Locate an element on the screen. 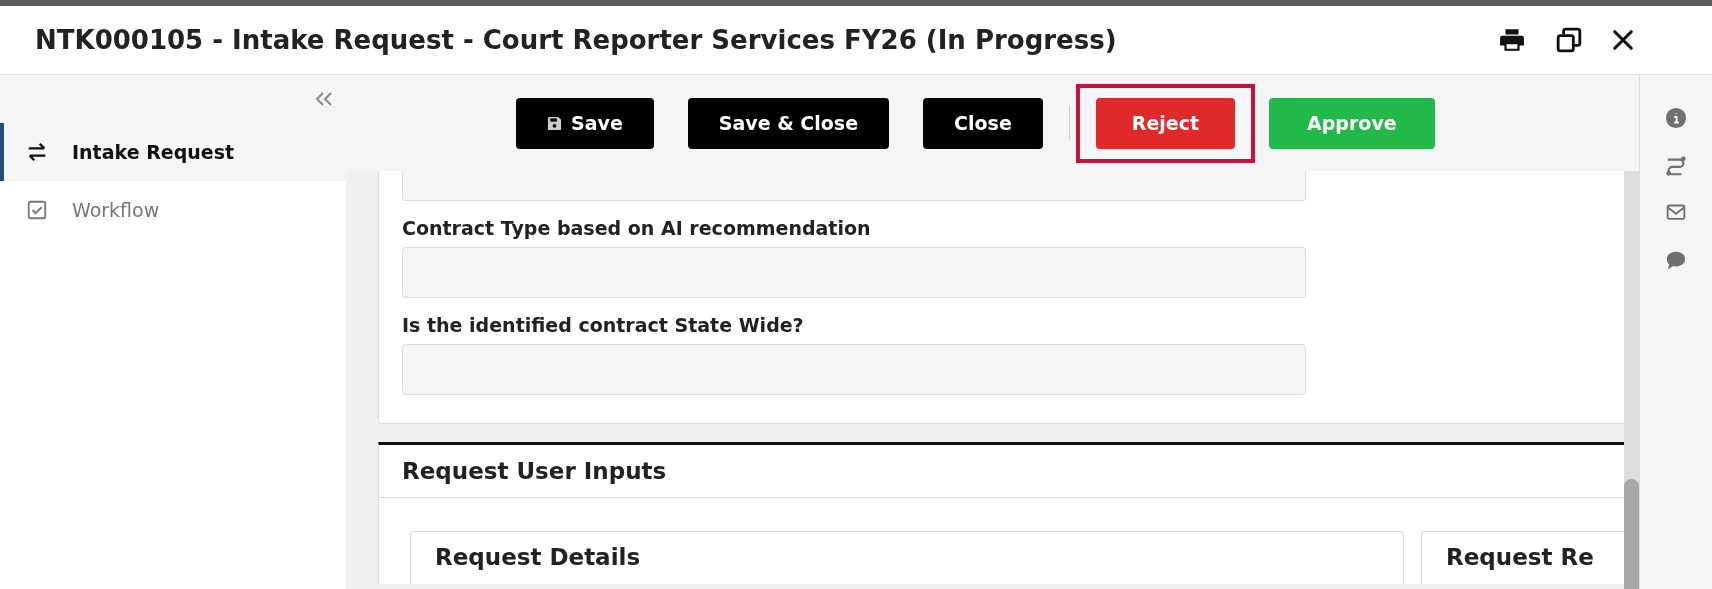  window-title: NTK000105 - Intake Request - Court Reporter Services FY26 (In Progress) is located at coordinates (576, 40).